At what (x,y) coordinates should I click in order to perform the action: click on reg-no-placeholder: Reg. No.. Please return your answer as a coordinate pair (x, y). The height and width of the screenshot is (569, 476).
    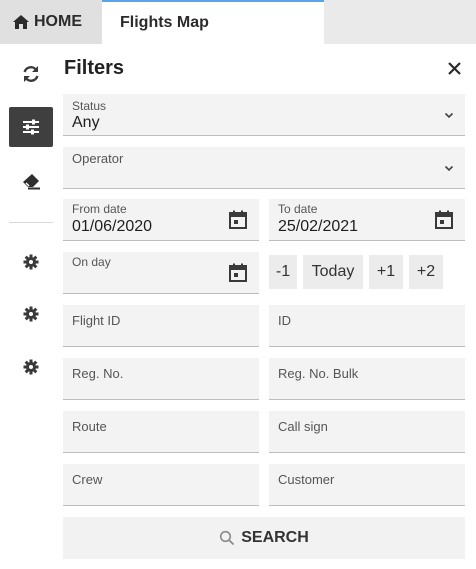
    Looking at the image, I should click on (98, 373).